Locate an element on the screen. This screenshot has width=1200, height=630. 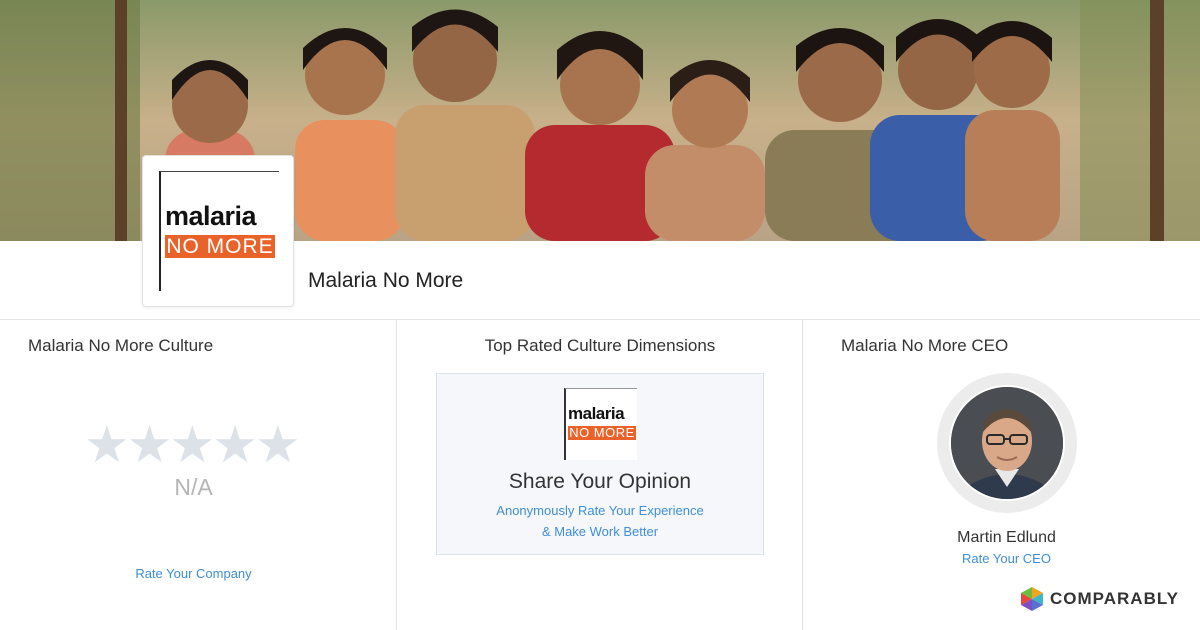
page-title: Malaria No More is located at coordinates (385, 281).